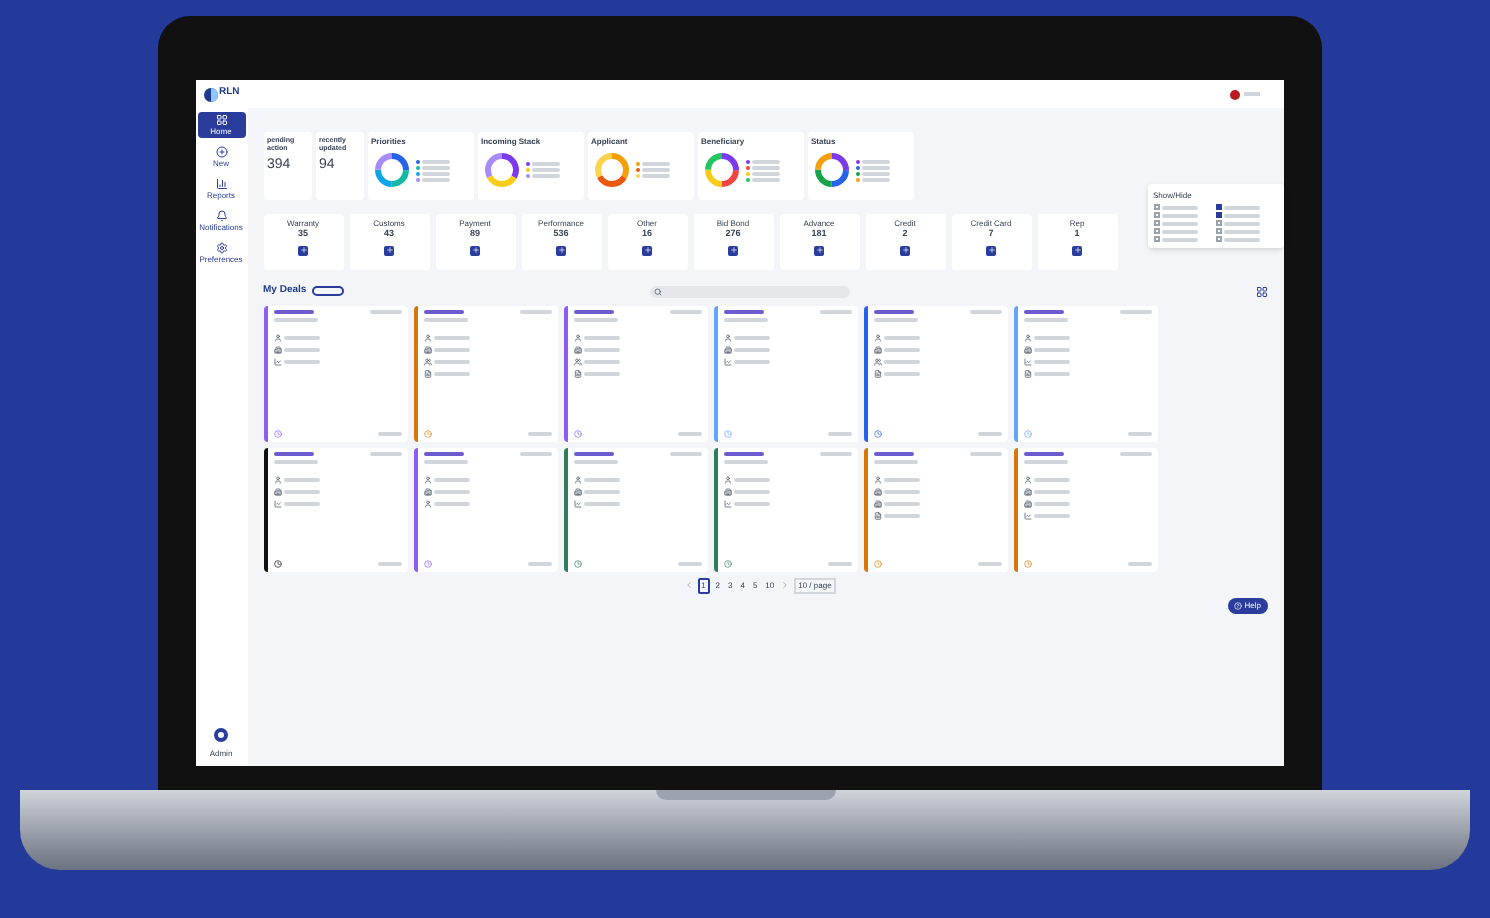 The height and width of the screenshot is (918, 1490). I want to click on admin-avatar-icon, so click(221, 735).